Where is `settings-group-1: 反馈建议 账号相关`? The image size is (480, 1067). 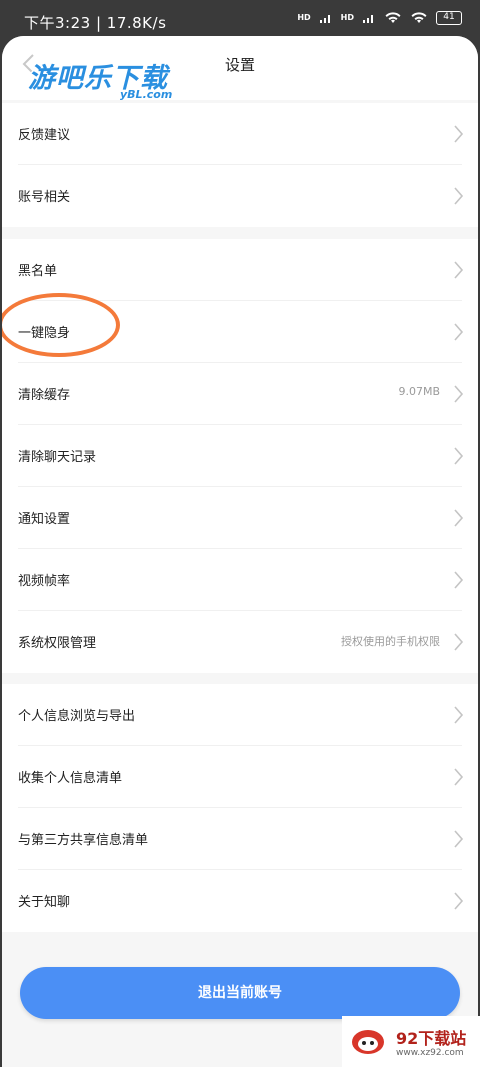 settings-group-1: 反馈建议 账号相关 is located at coordinates (240, 165).